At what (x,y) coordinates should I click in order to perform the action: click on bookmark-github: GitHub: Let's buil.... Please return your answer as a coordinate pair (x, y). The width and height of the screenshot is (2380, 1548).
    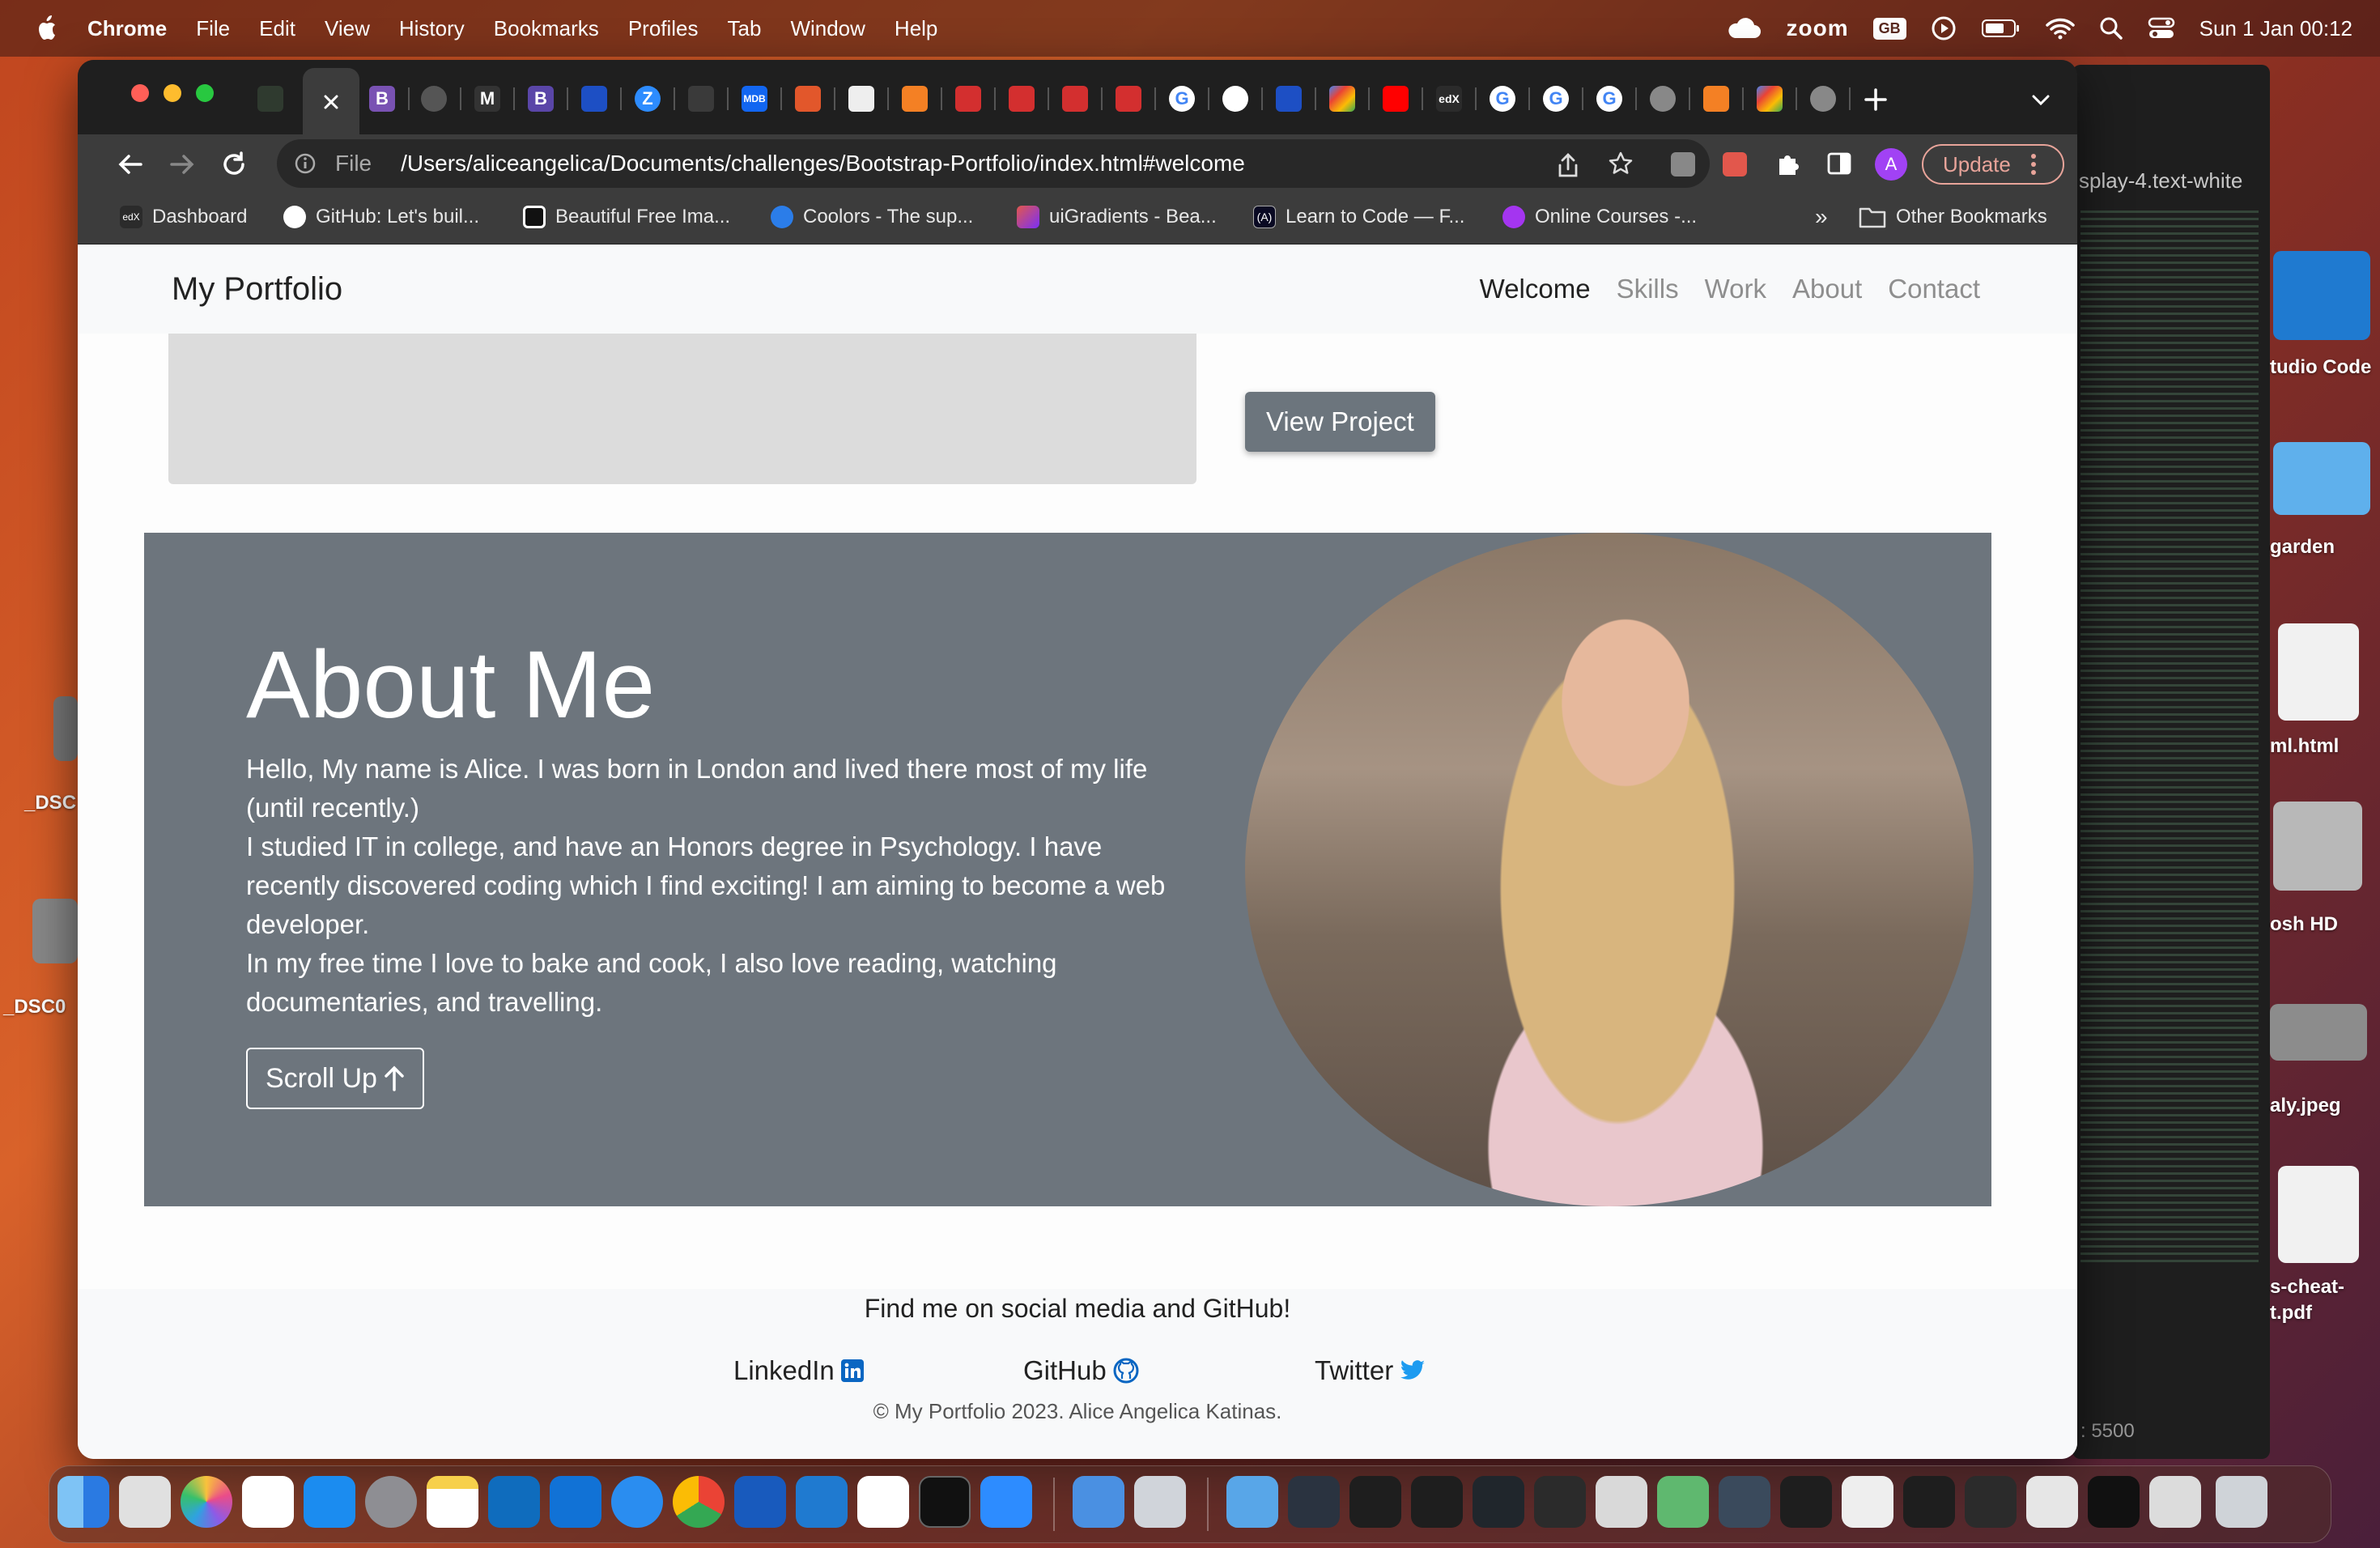
    Looking at the image, I should click on (381, 217).